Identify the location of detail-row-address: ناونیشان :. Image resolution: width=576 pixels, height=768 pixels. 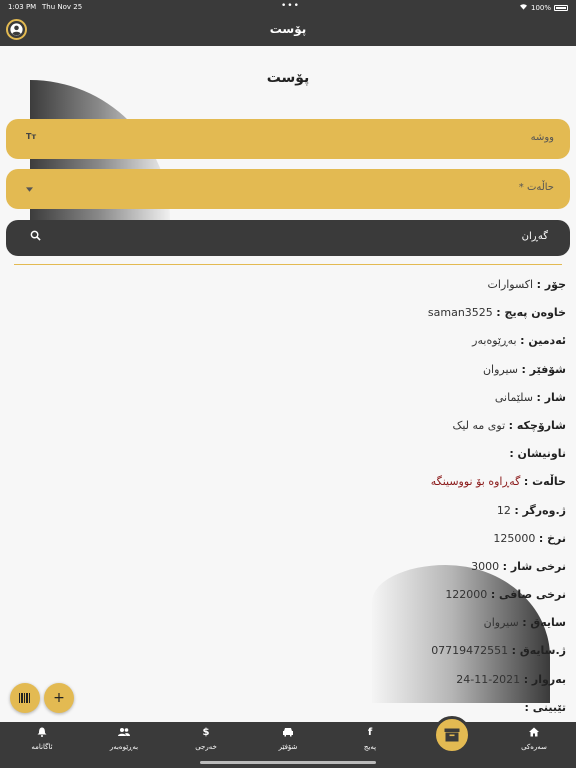
(336, 459).